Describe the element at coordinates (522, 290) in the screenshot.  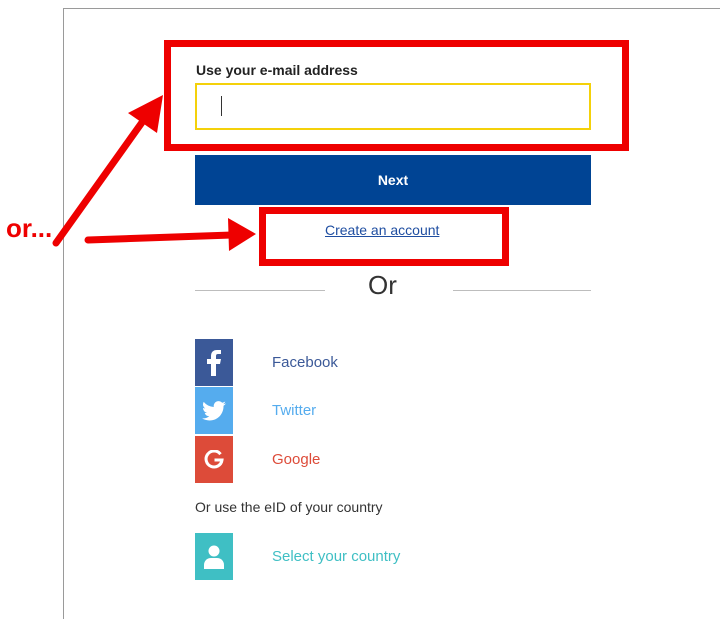
I see `divider-right` at that location.